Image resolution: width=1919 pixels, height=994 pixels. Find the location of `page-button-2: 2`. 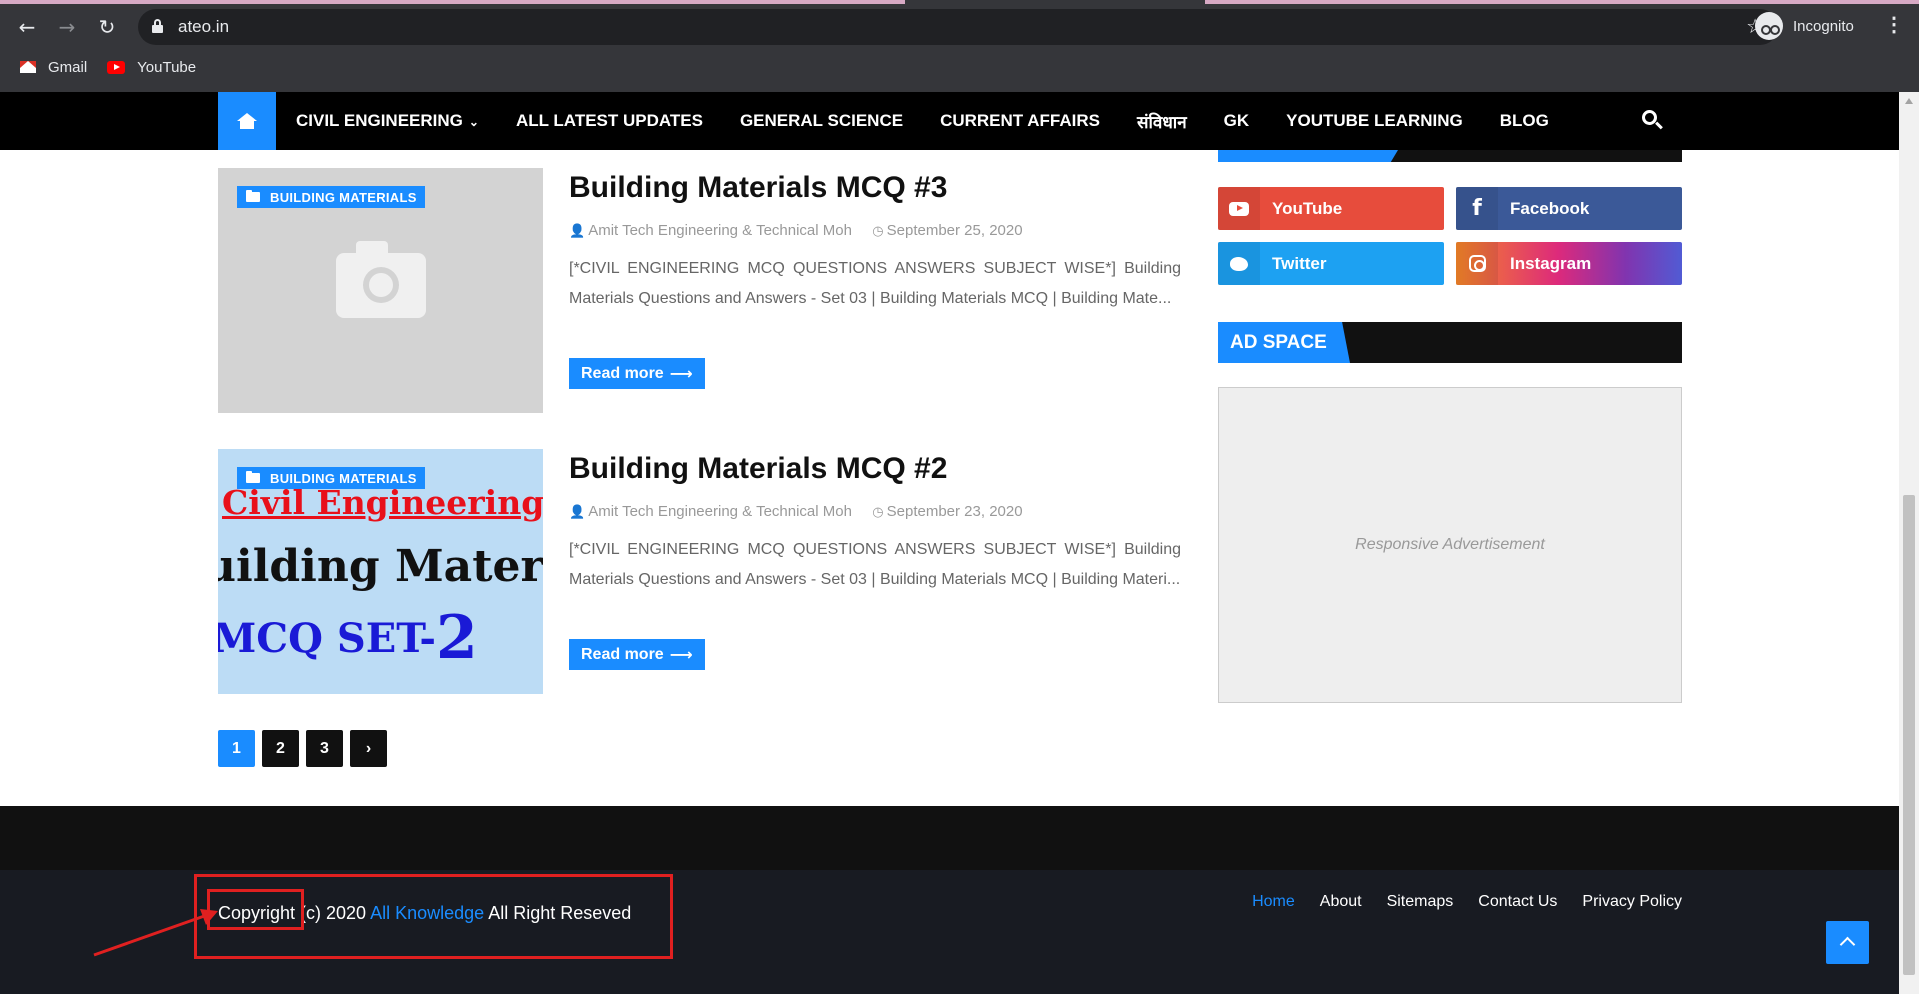

page-button-2: 2 is located at coordinates (280, 748).